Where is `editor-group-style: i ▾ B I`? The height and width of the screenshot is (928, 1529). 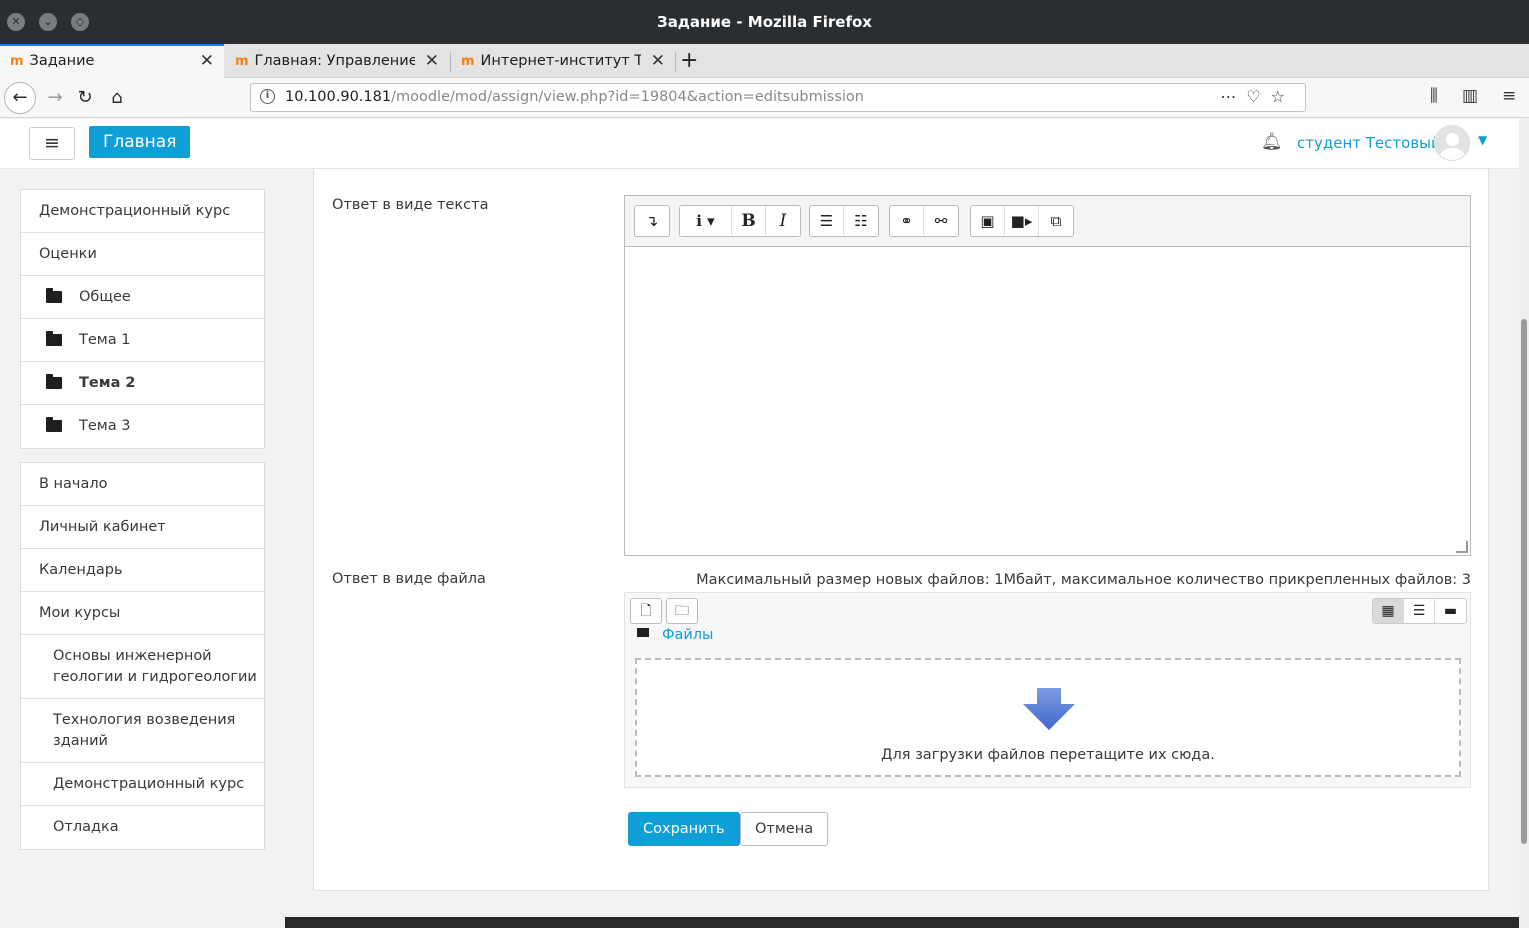 editor-group-style: i ▾ B I is located at coordinates (740, 221).